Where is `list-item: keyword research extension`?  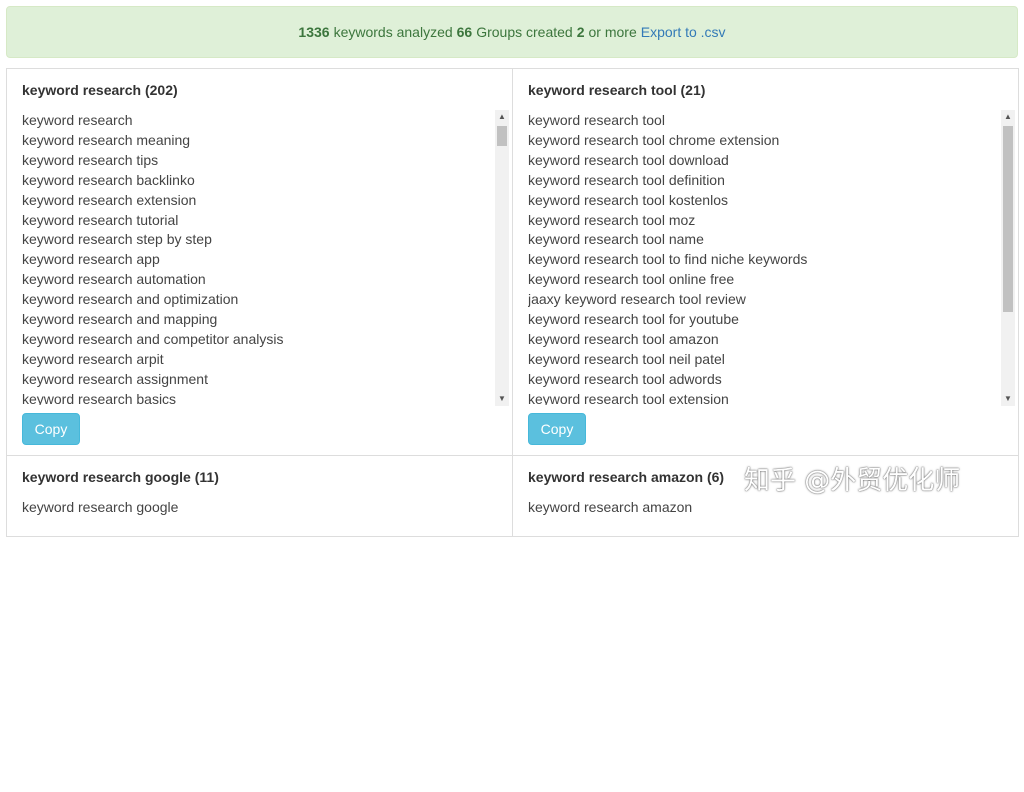 list-item: keyword research extension is located at coordinates (109, 199).